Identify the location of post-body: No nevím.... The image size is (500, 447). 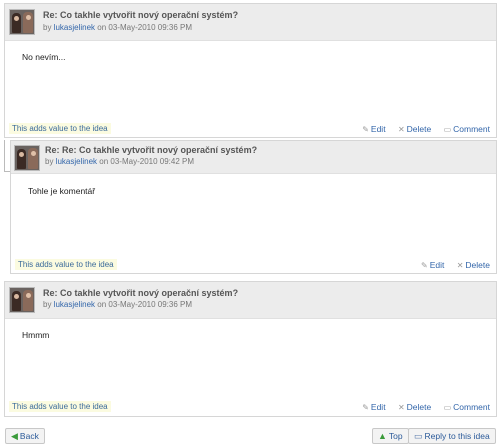
(44, 57).